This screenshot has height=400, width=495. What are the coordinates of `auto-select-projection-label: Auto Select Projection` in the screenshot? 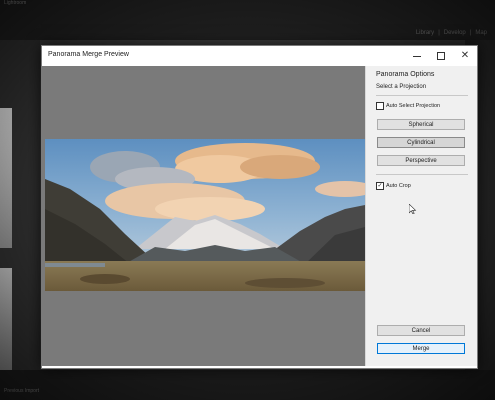 It's located at (413, 106).